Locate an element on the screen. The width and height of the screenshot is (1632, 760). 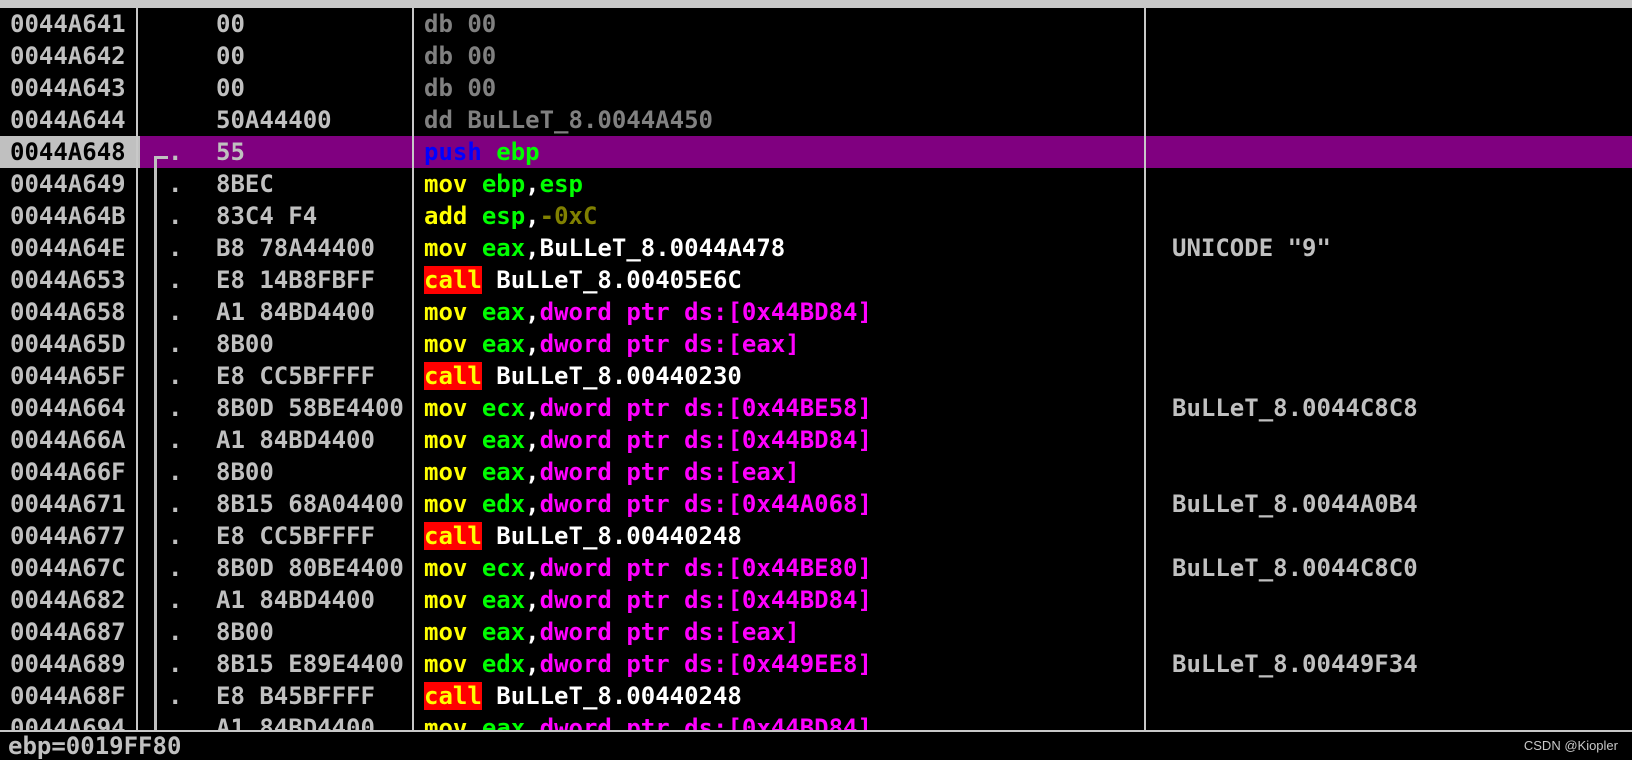
table-row: 0044A66F 8B00. mov eax,dword ptr ds:[eax] is located at coordinates (816, 472).